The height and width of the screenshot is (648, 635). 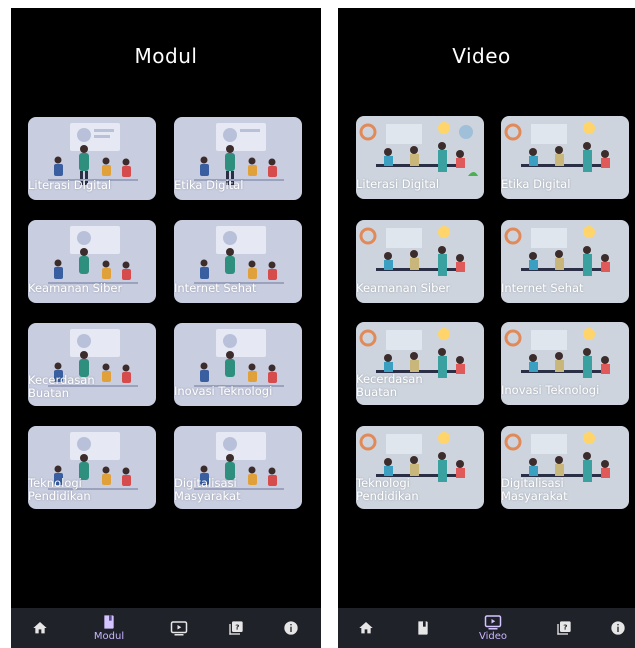 I want to click on module-card-internet-sehat: Internet Sehat, so click(x=238, y=261).